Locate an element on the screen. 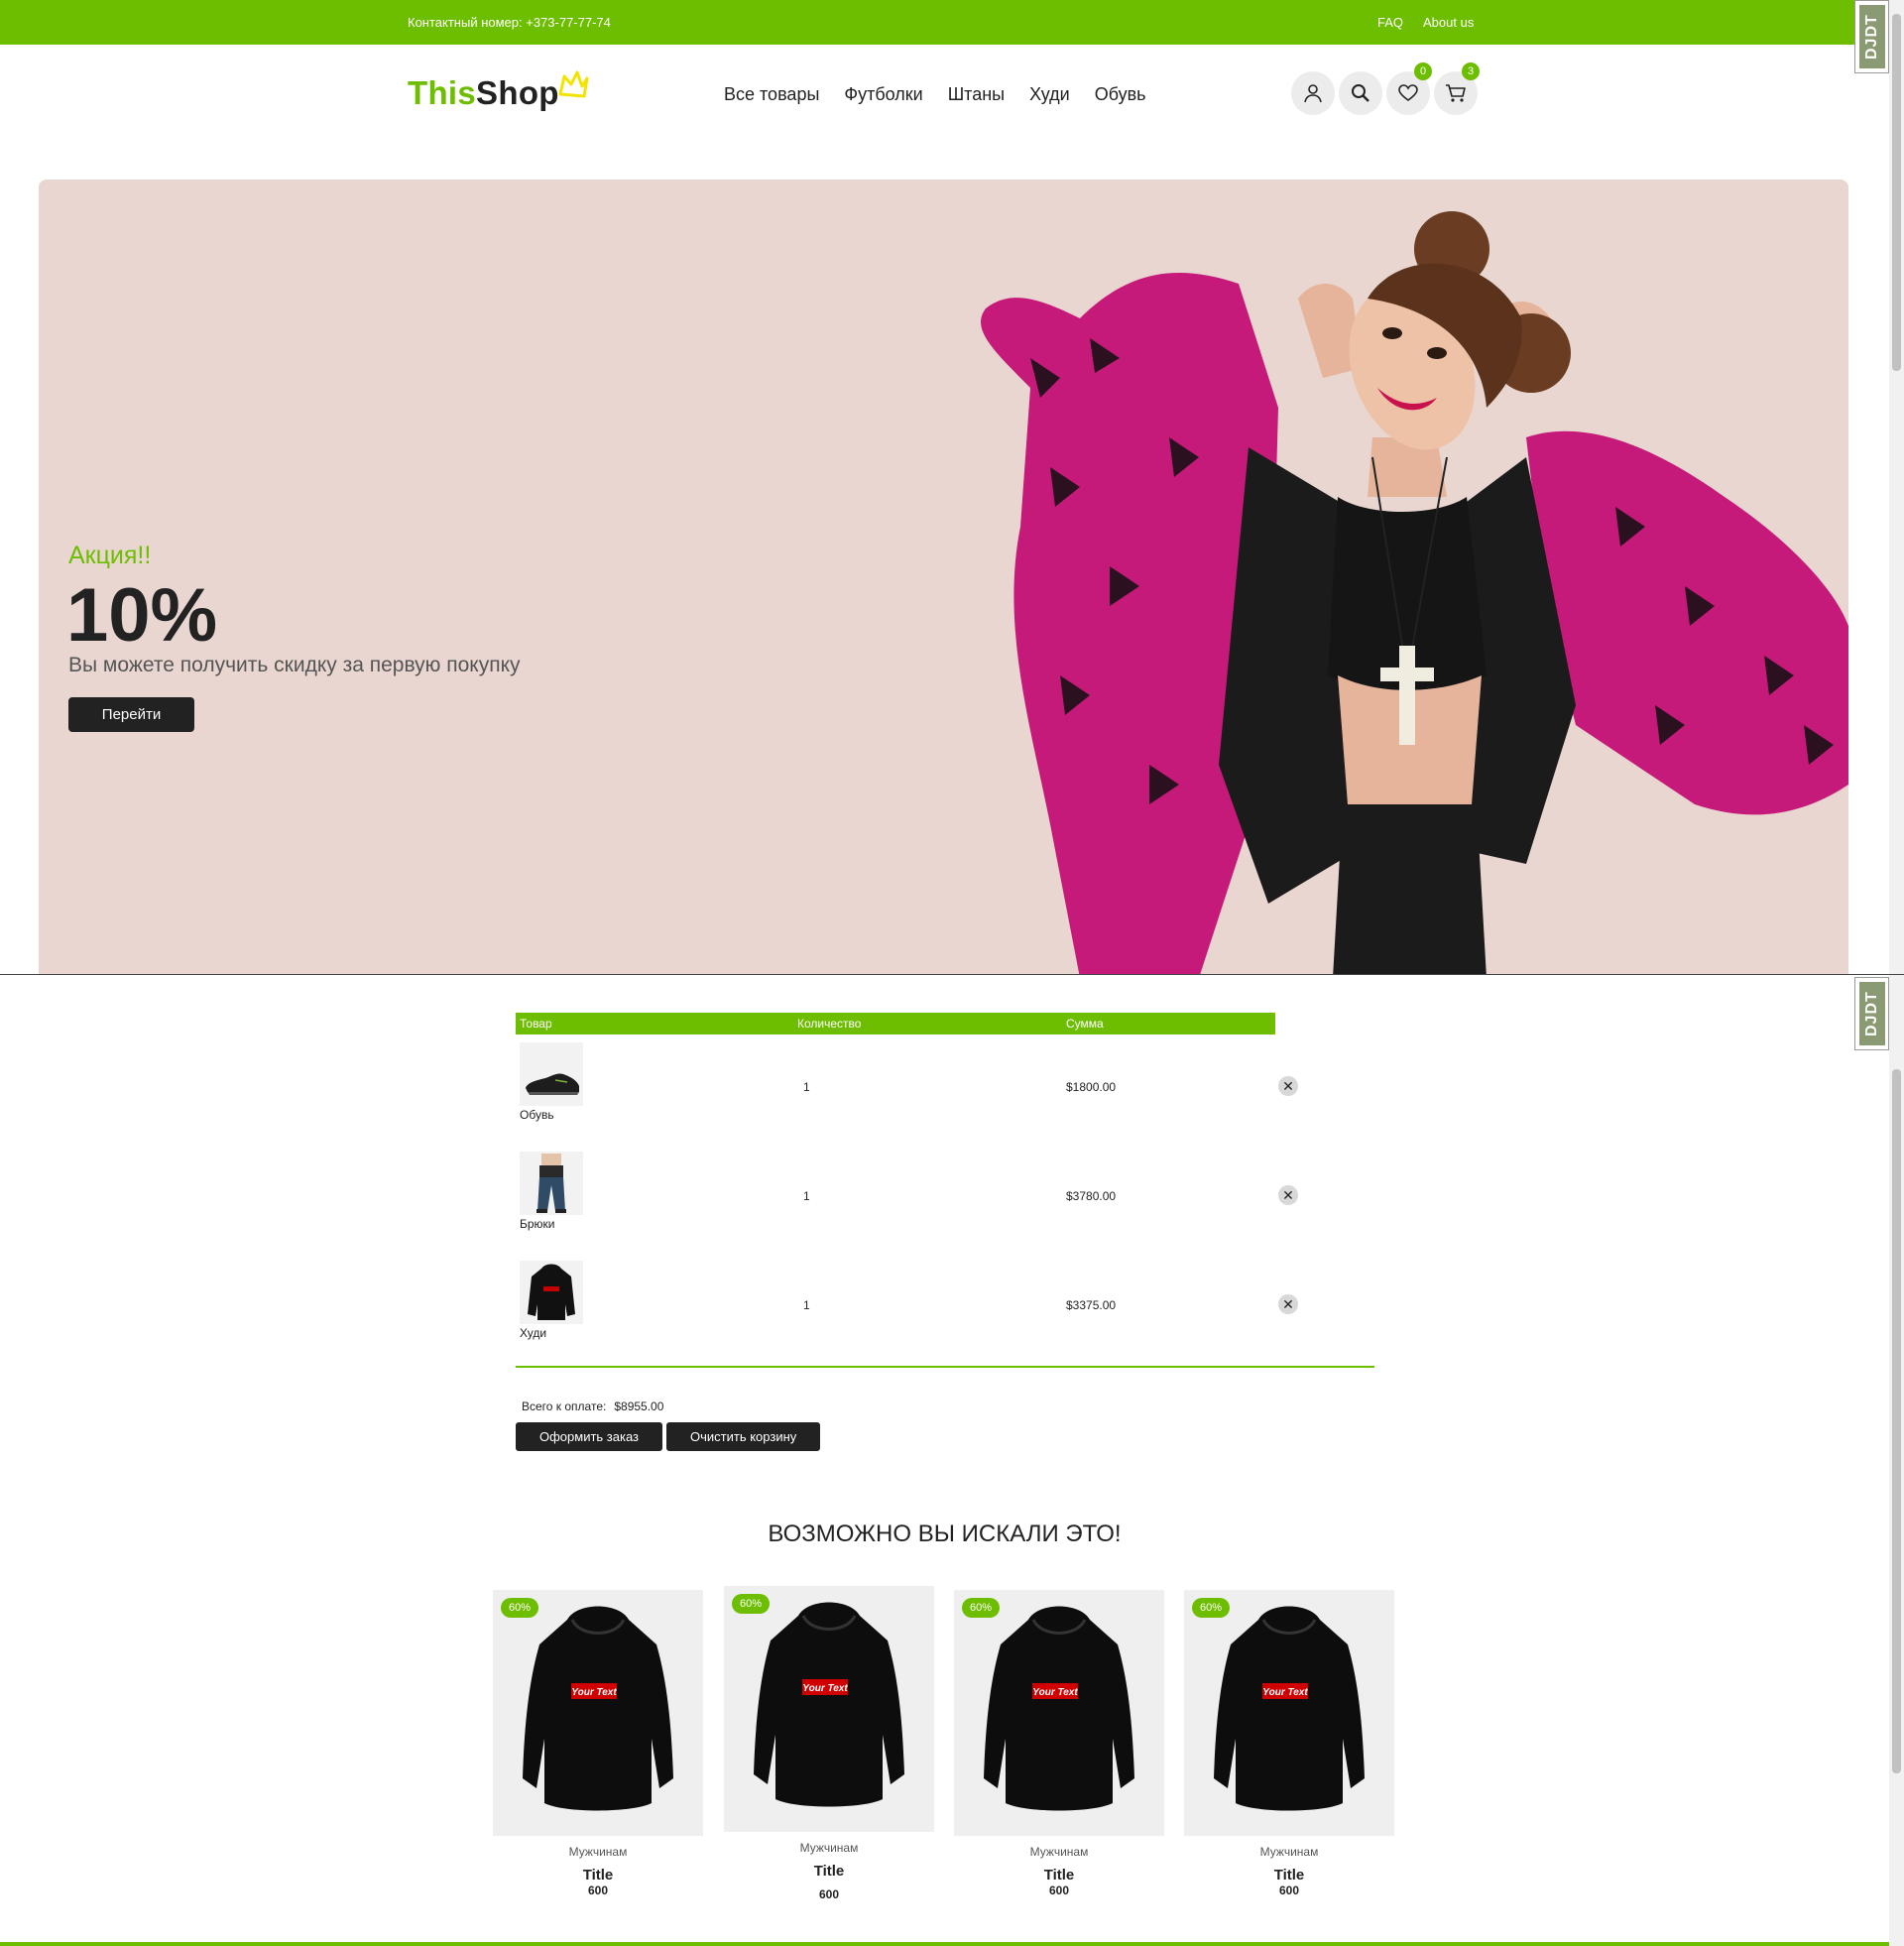 This screenshot has height=1946, width=1904. hero-go-button: Перейти is located at coordinates (131, 714).